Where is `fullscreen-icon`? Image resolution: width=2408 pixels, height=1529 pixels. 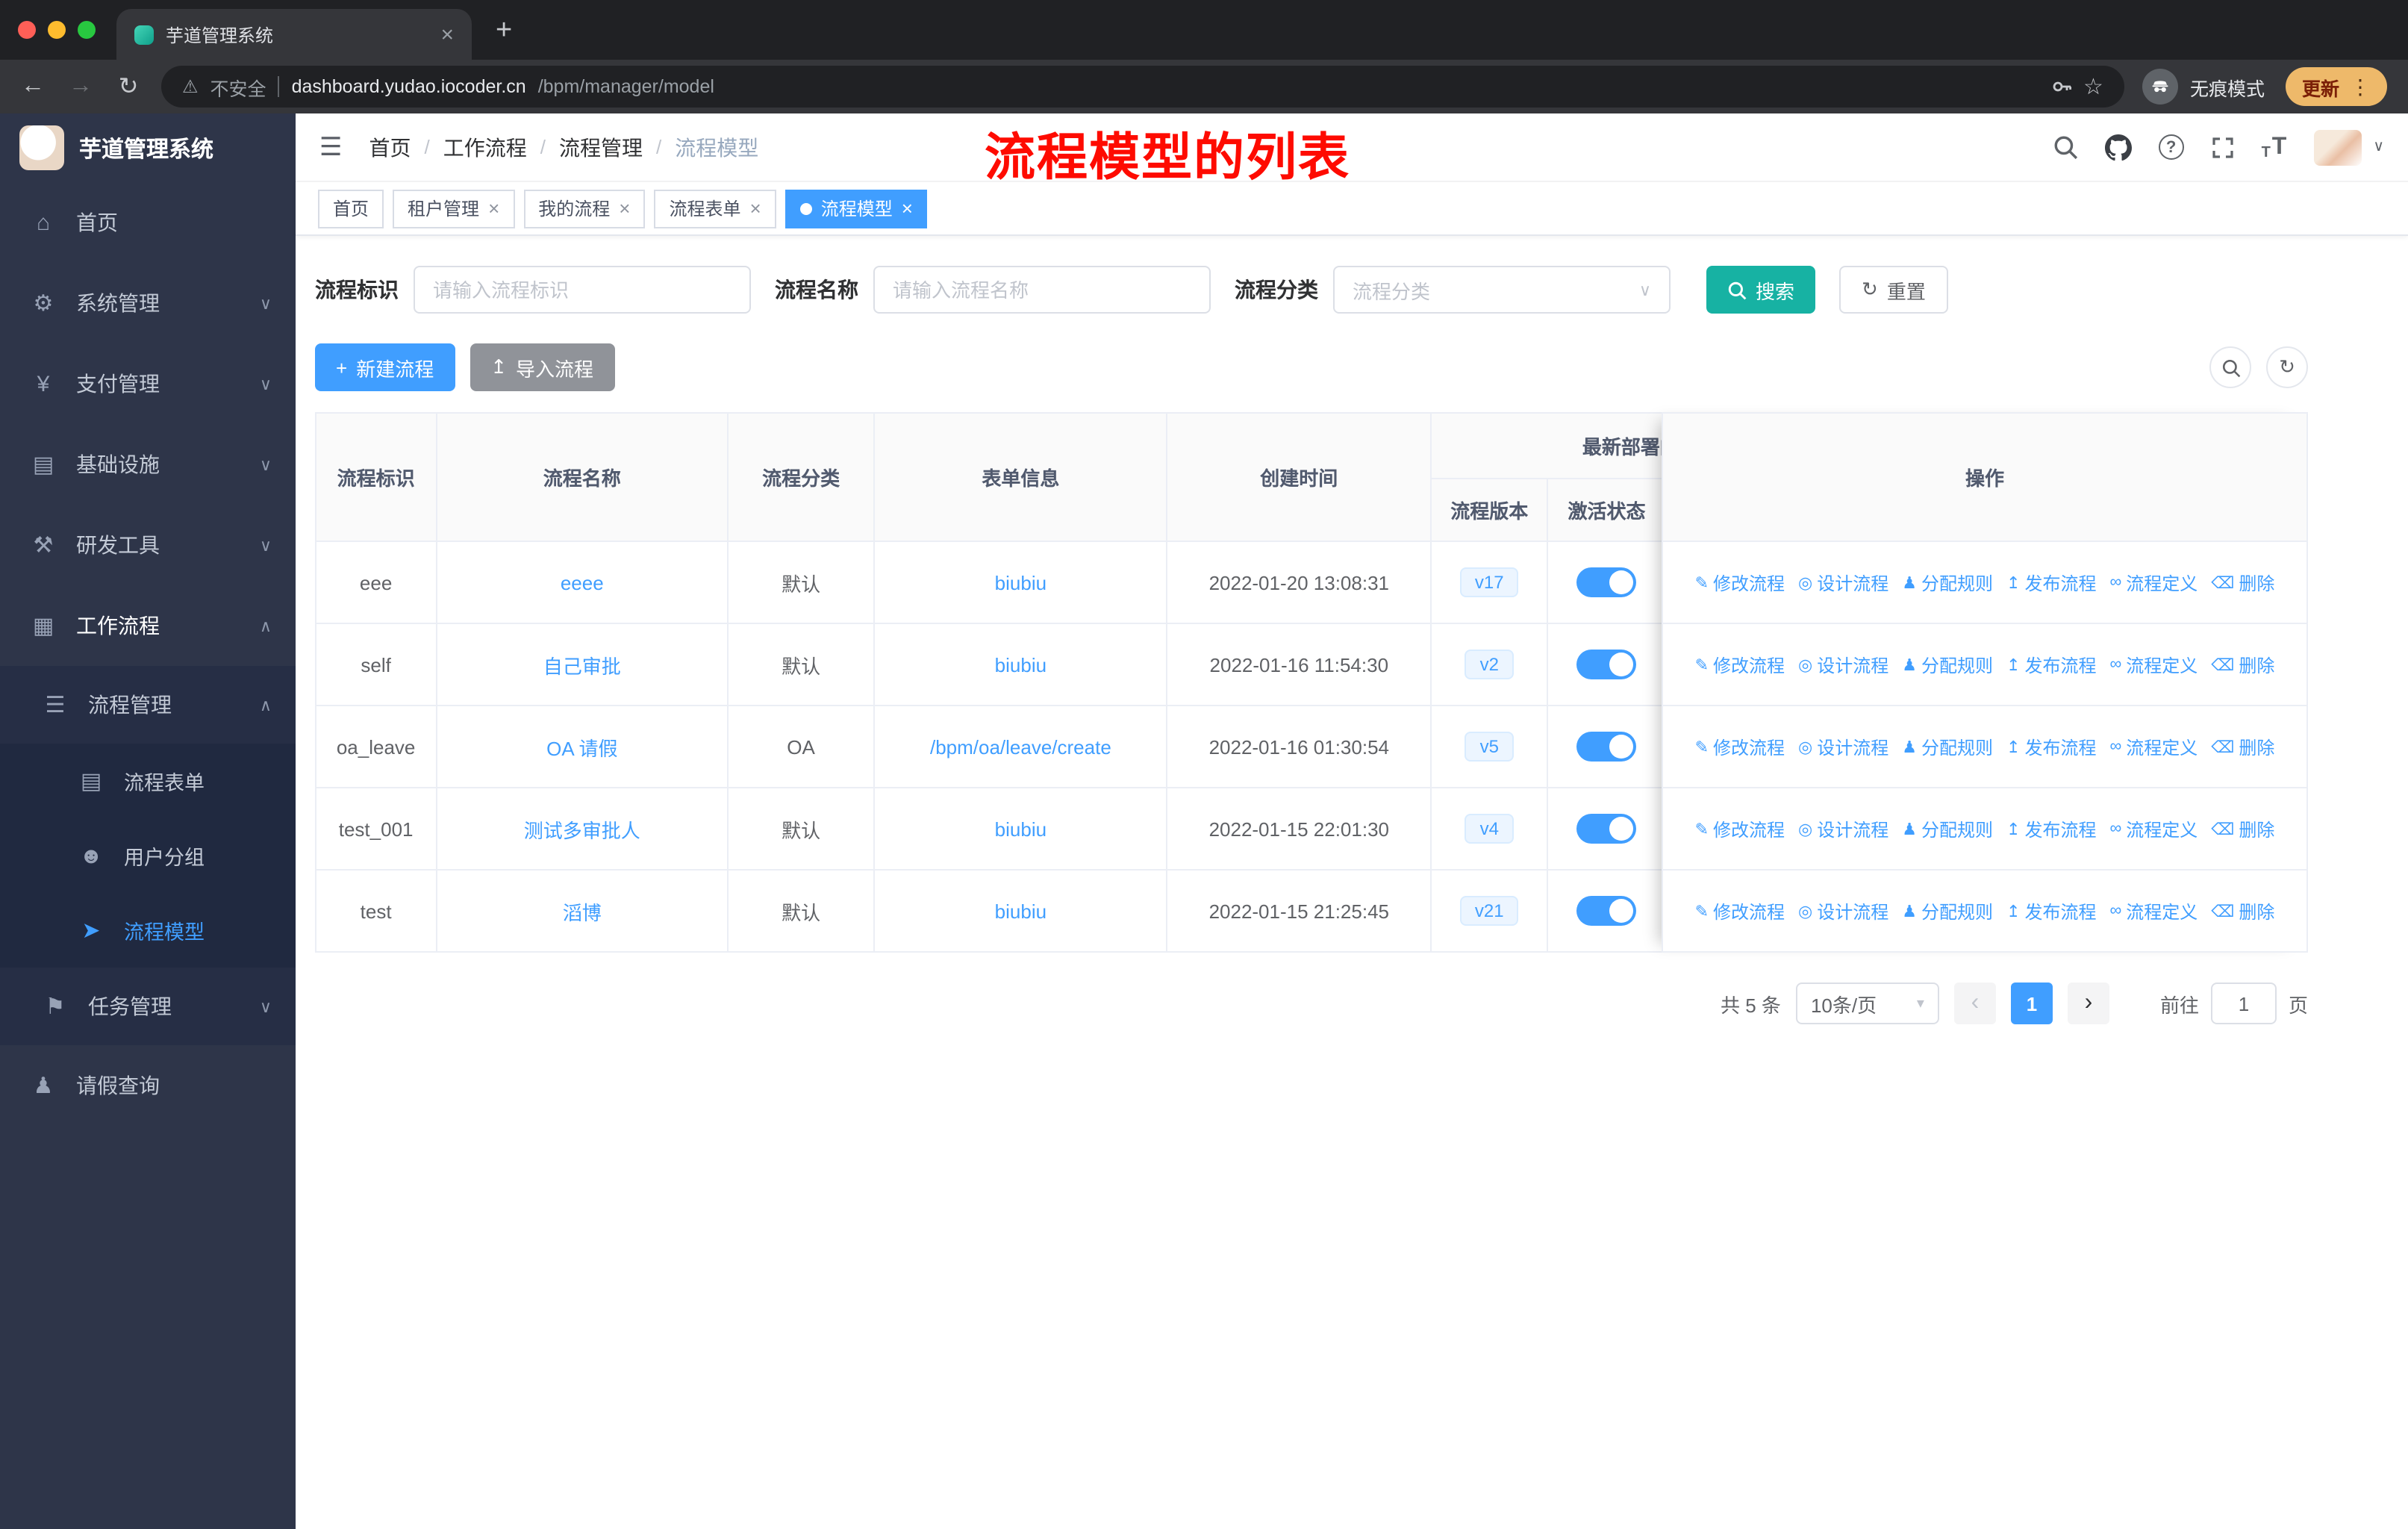
fullscreen-icon is located at coordinates (2223, 147).